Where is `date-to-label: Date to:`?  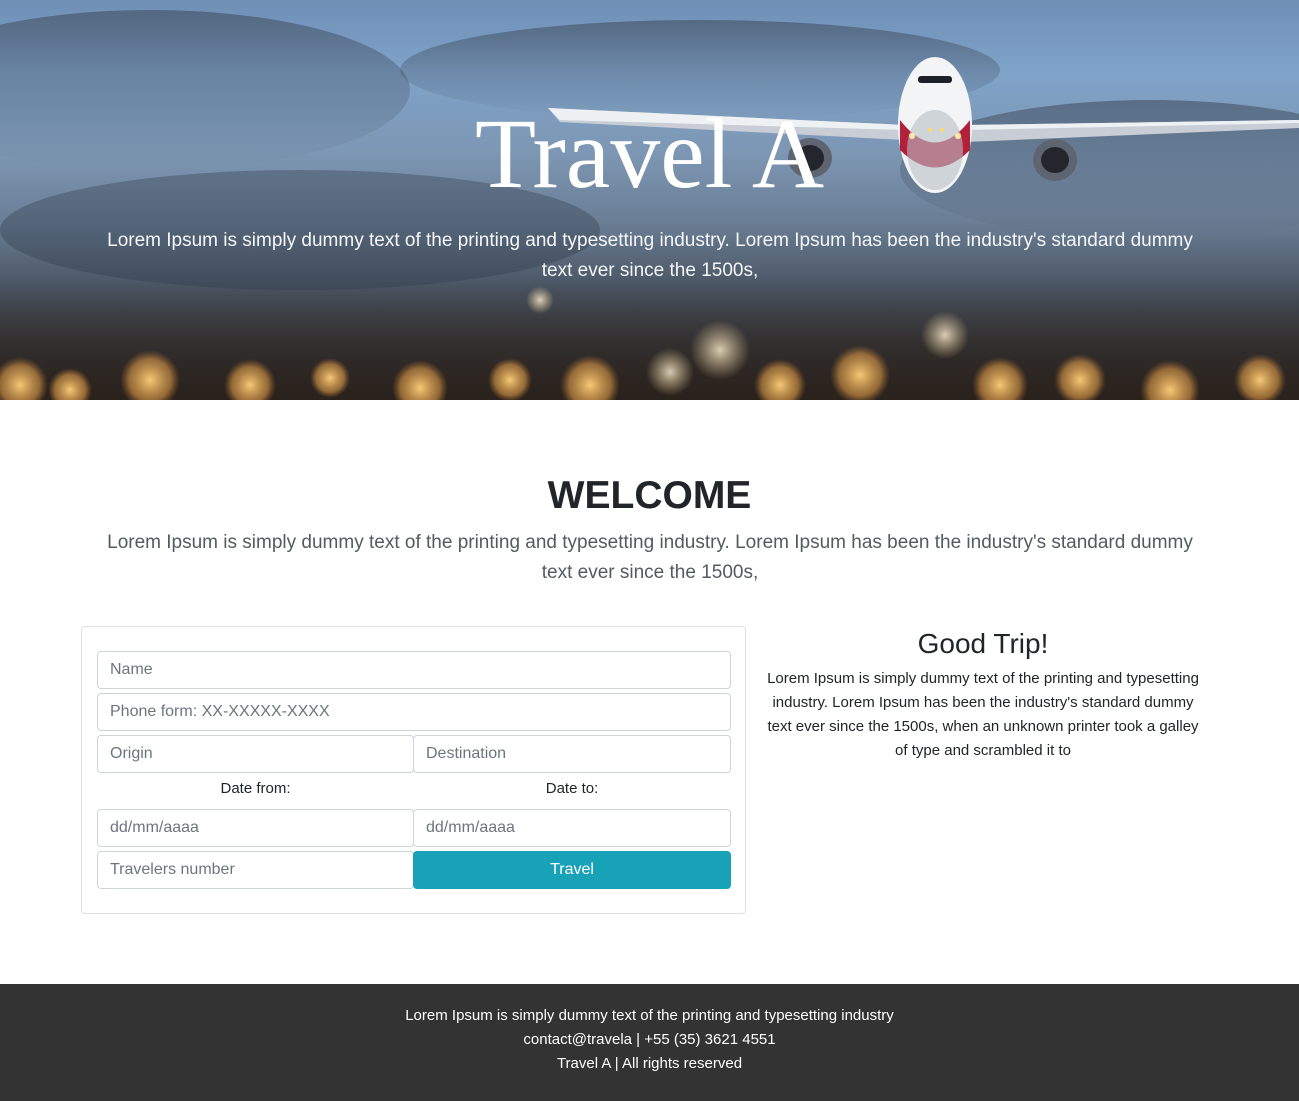 date-to-label: Date to: is located at coordinates (572, 788).